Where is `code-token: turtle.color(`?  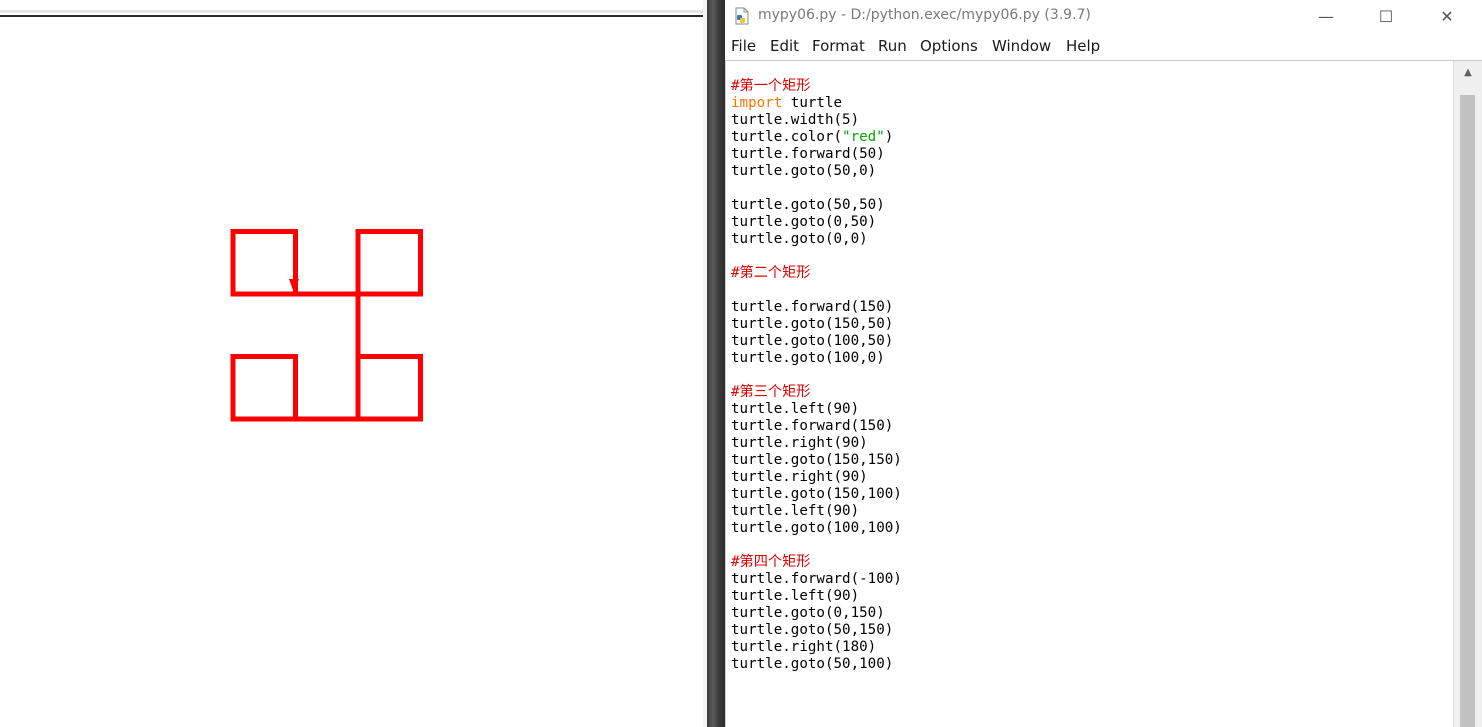
code-token: turtle.color( is located at coordinates (787, 137).